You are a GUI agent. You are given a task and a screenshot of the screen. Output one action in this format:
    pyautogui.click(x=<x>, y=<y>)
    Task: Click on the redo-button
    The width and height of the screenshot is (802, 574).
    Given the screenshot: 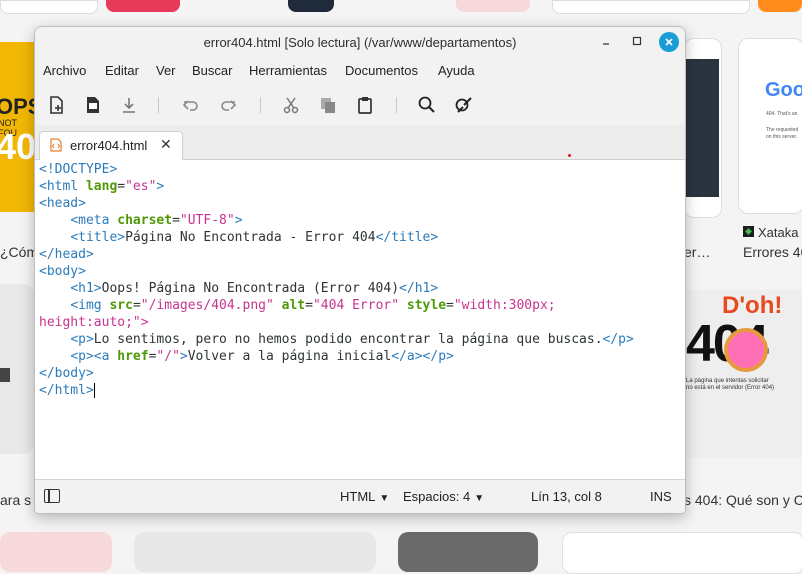 What is the action you would take?
    pyautogui.click(x=228, y=105)
    